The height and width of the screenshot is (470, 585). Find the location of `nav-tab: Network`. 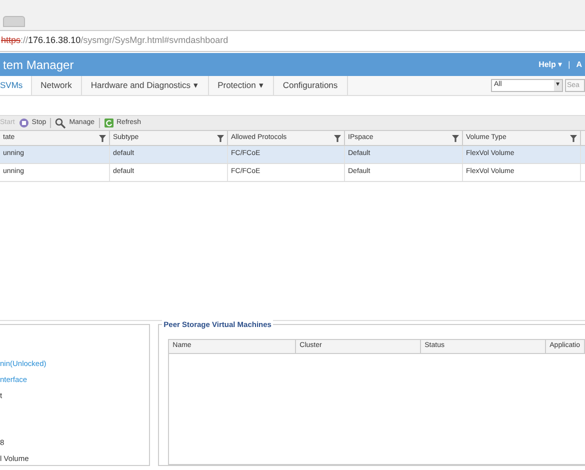

nav-tab: Network is located at coordinates (57, 85).